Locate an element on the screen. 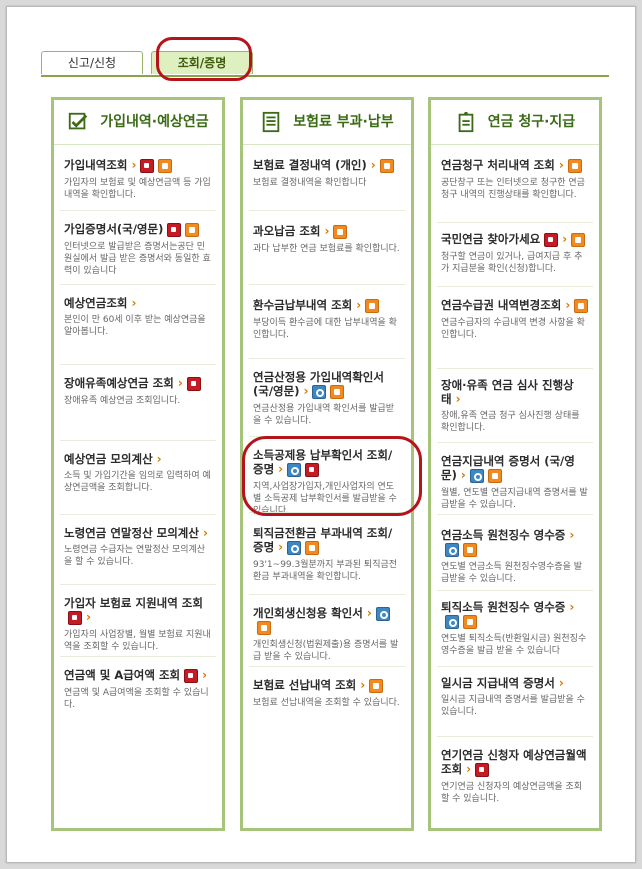 Image resolution: width=642 pixels, height=869 pixels. item-title: 장애유족예상연금 조회 is located at coordinates (119, 383).